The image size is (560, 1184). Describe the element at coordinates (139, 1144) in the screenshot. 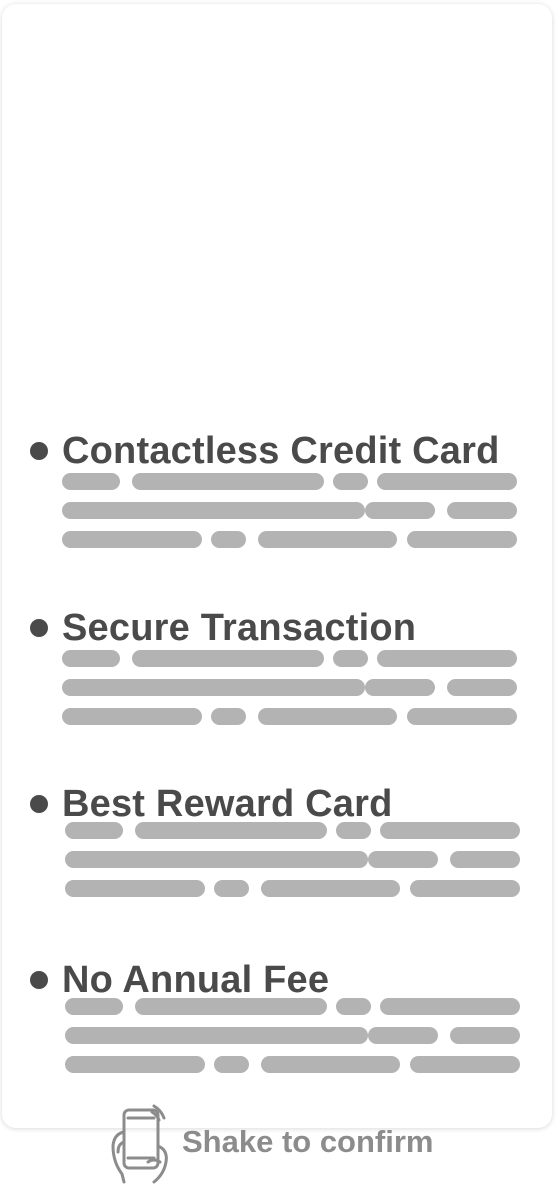

I see `shake-phone-icon` at that location.